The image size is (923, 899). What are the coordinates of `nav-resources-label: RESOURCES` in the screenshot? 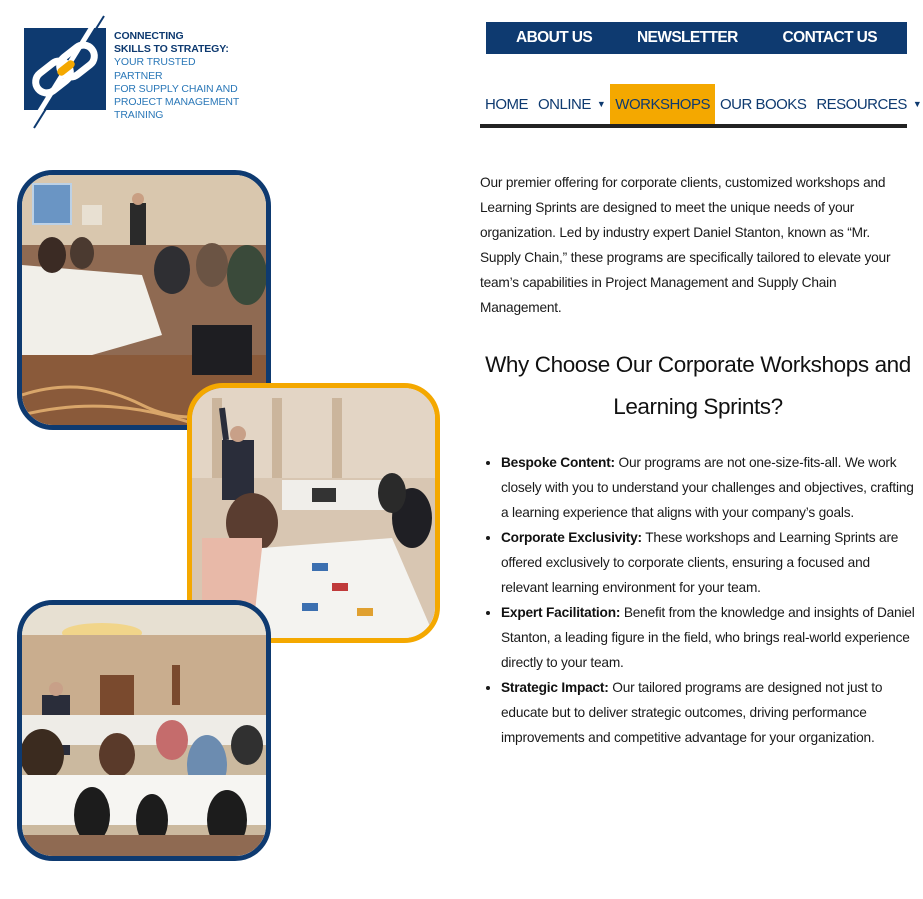 It's located at (861, 104).